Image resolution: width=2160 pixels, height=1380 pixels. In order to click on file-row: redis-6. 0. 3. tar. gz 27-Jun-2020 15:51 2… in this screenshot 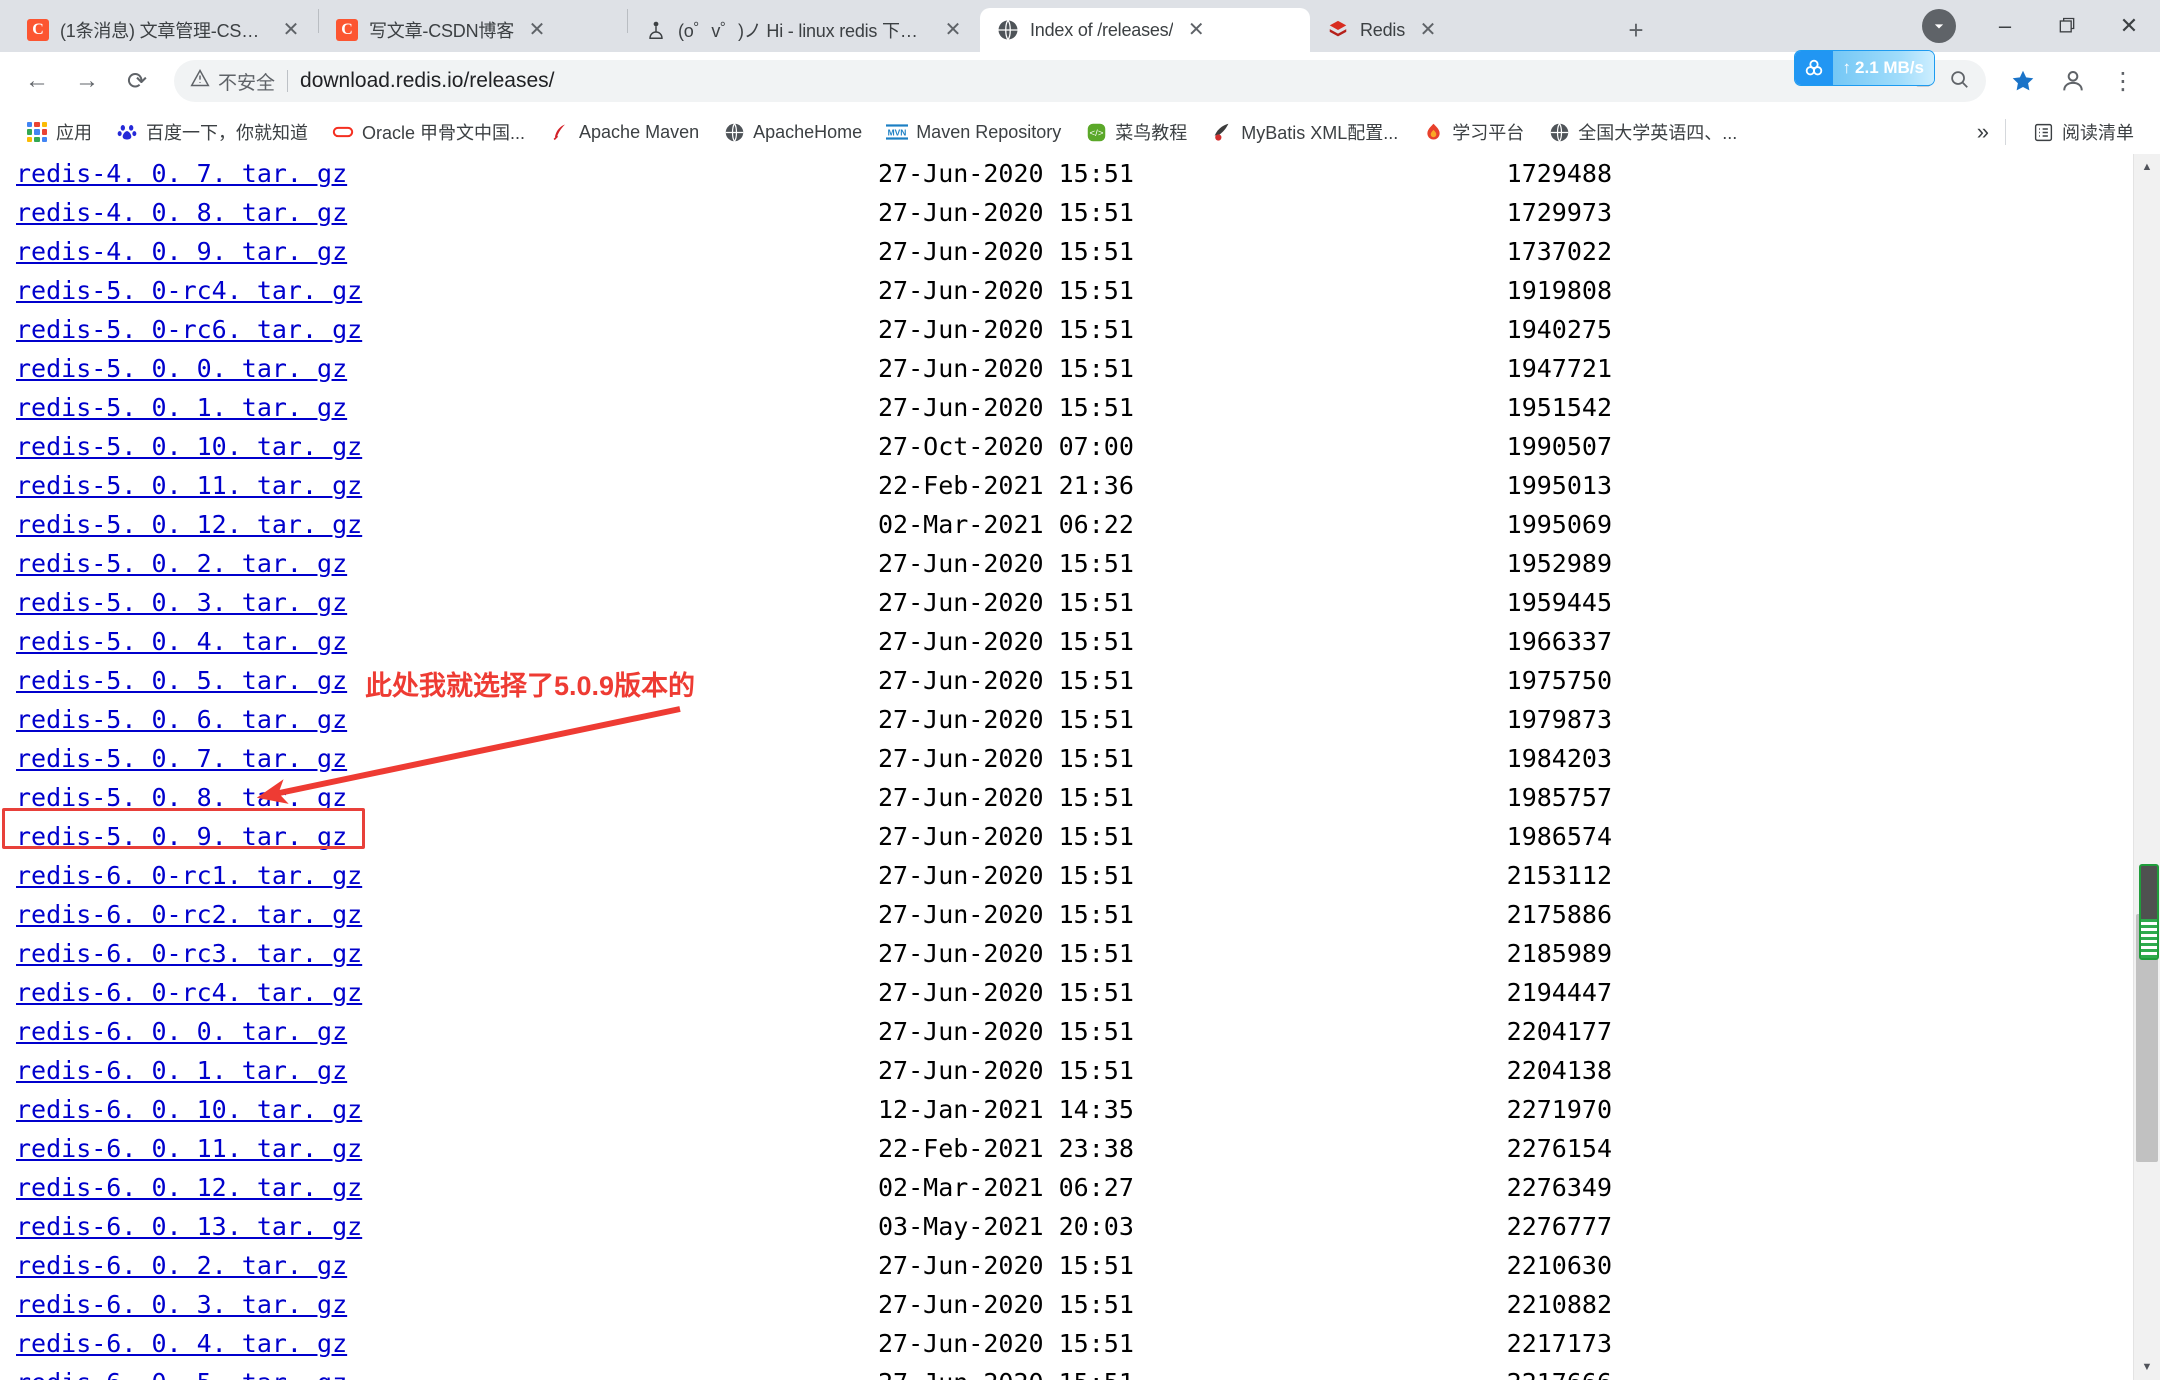, I will do `click(1088, 1304)`.